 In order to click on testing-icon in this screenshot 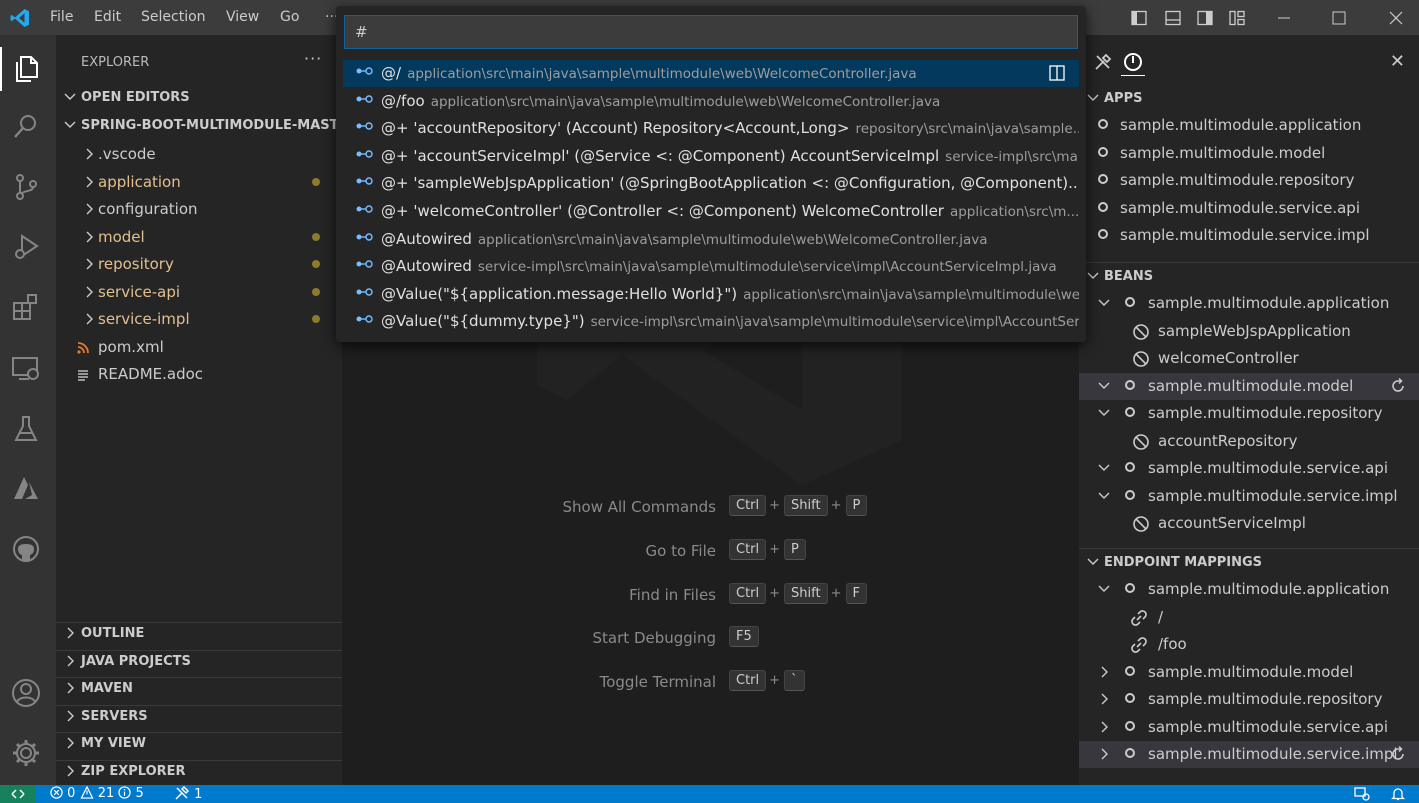, I will do `click(26, 429)`.